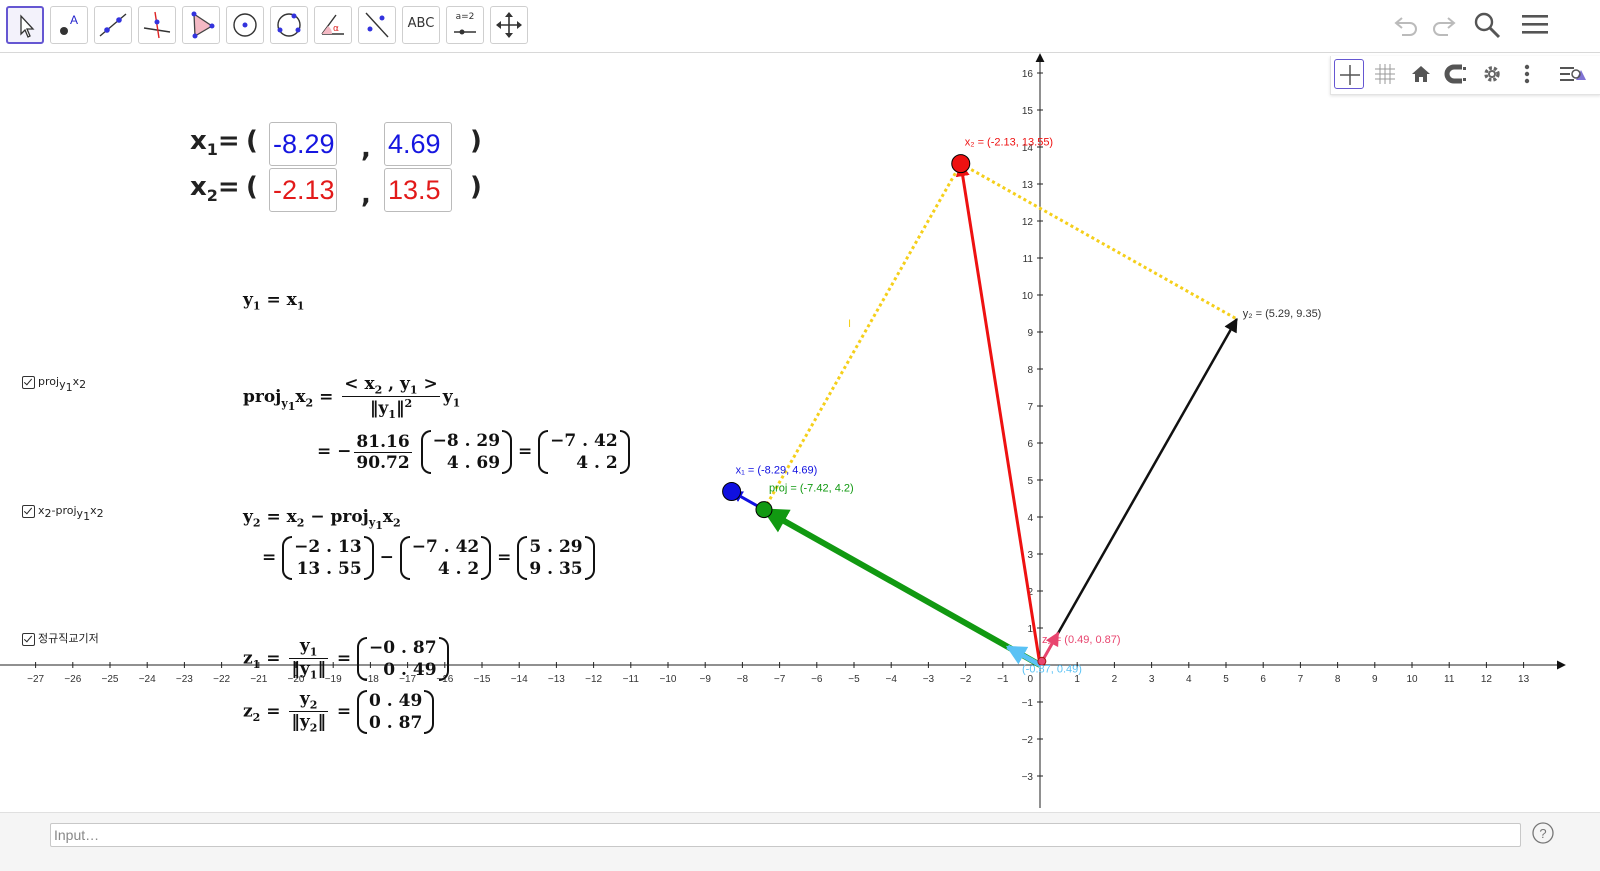  What do you see at coordinates (1023, 656) in the screenshot?
I see `z1-vector` at bounding box center [1023, 656].